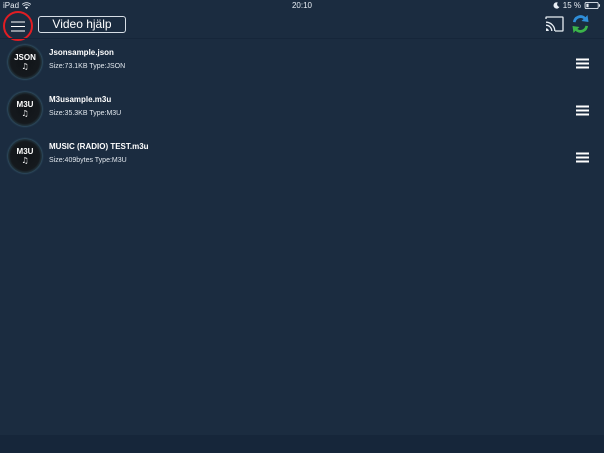  Describe the element at coordinates (81, 52) in the screenshot. I see `file-name: Jsonsample.json` at that location.